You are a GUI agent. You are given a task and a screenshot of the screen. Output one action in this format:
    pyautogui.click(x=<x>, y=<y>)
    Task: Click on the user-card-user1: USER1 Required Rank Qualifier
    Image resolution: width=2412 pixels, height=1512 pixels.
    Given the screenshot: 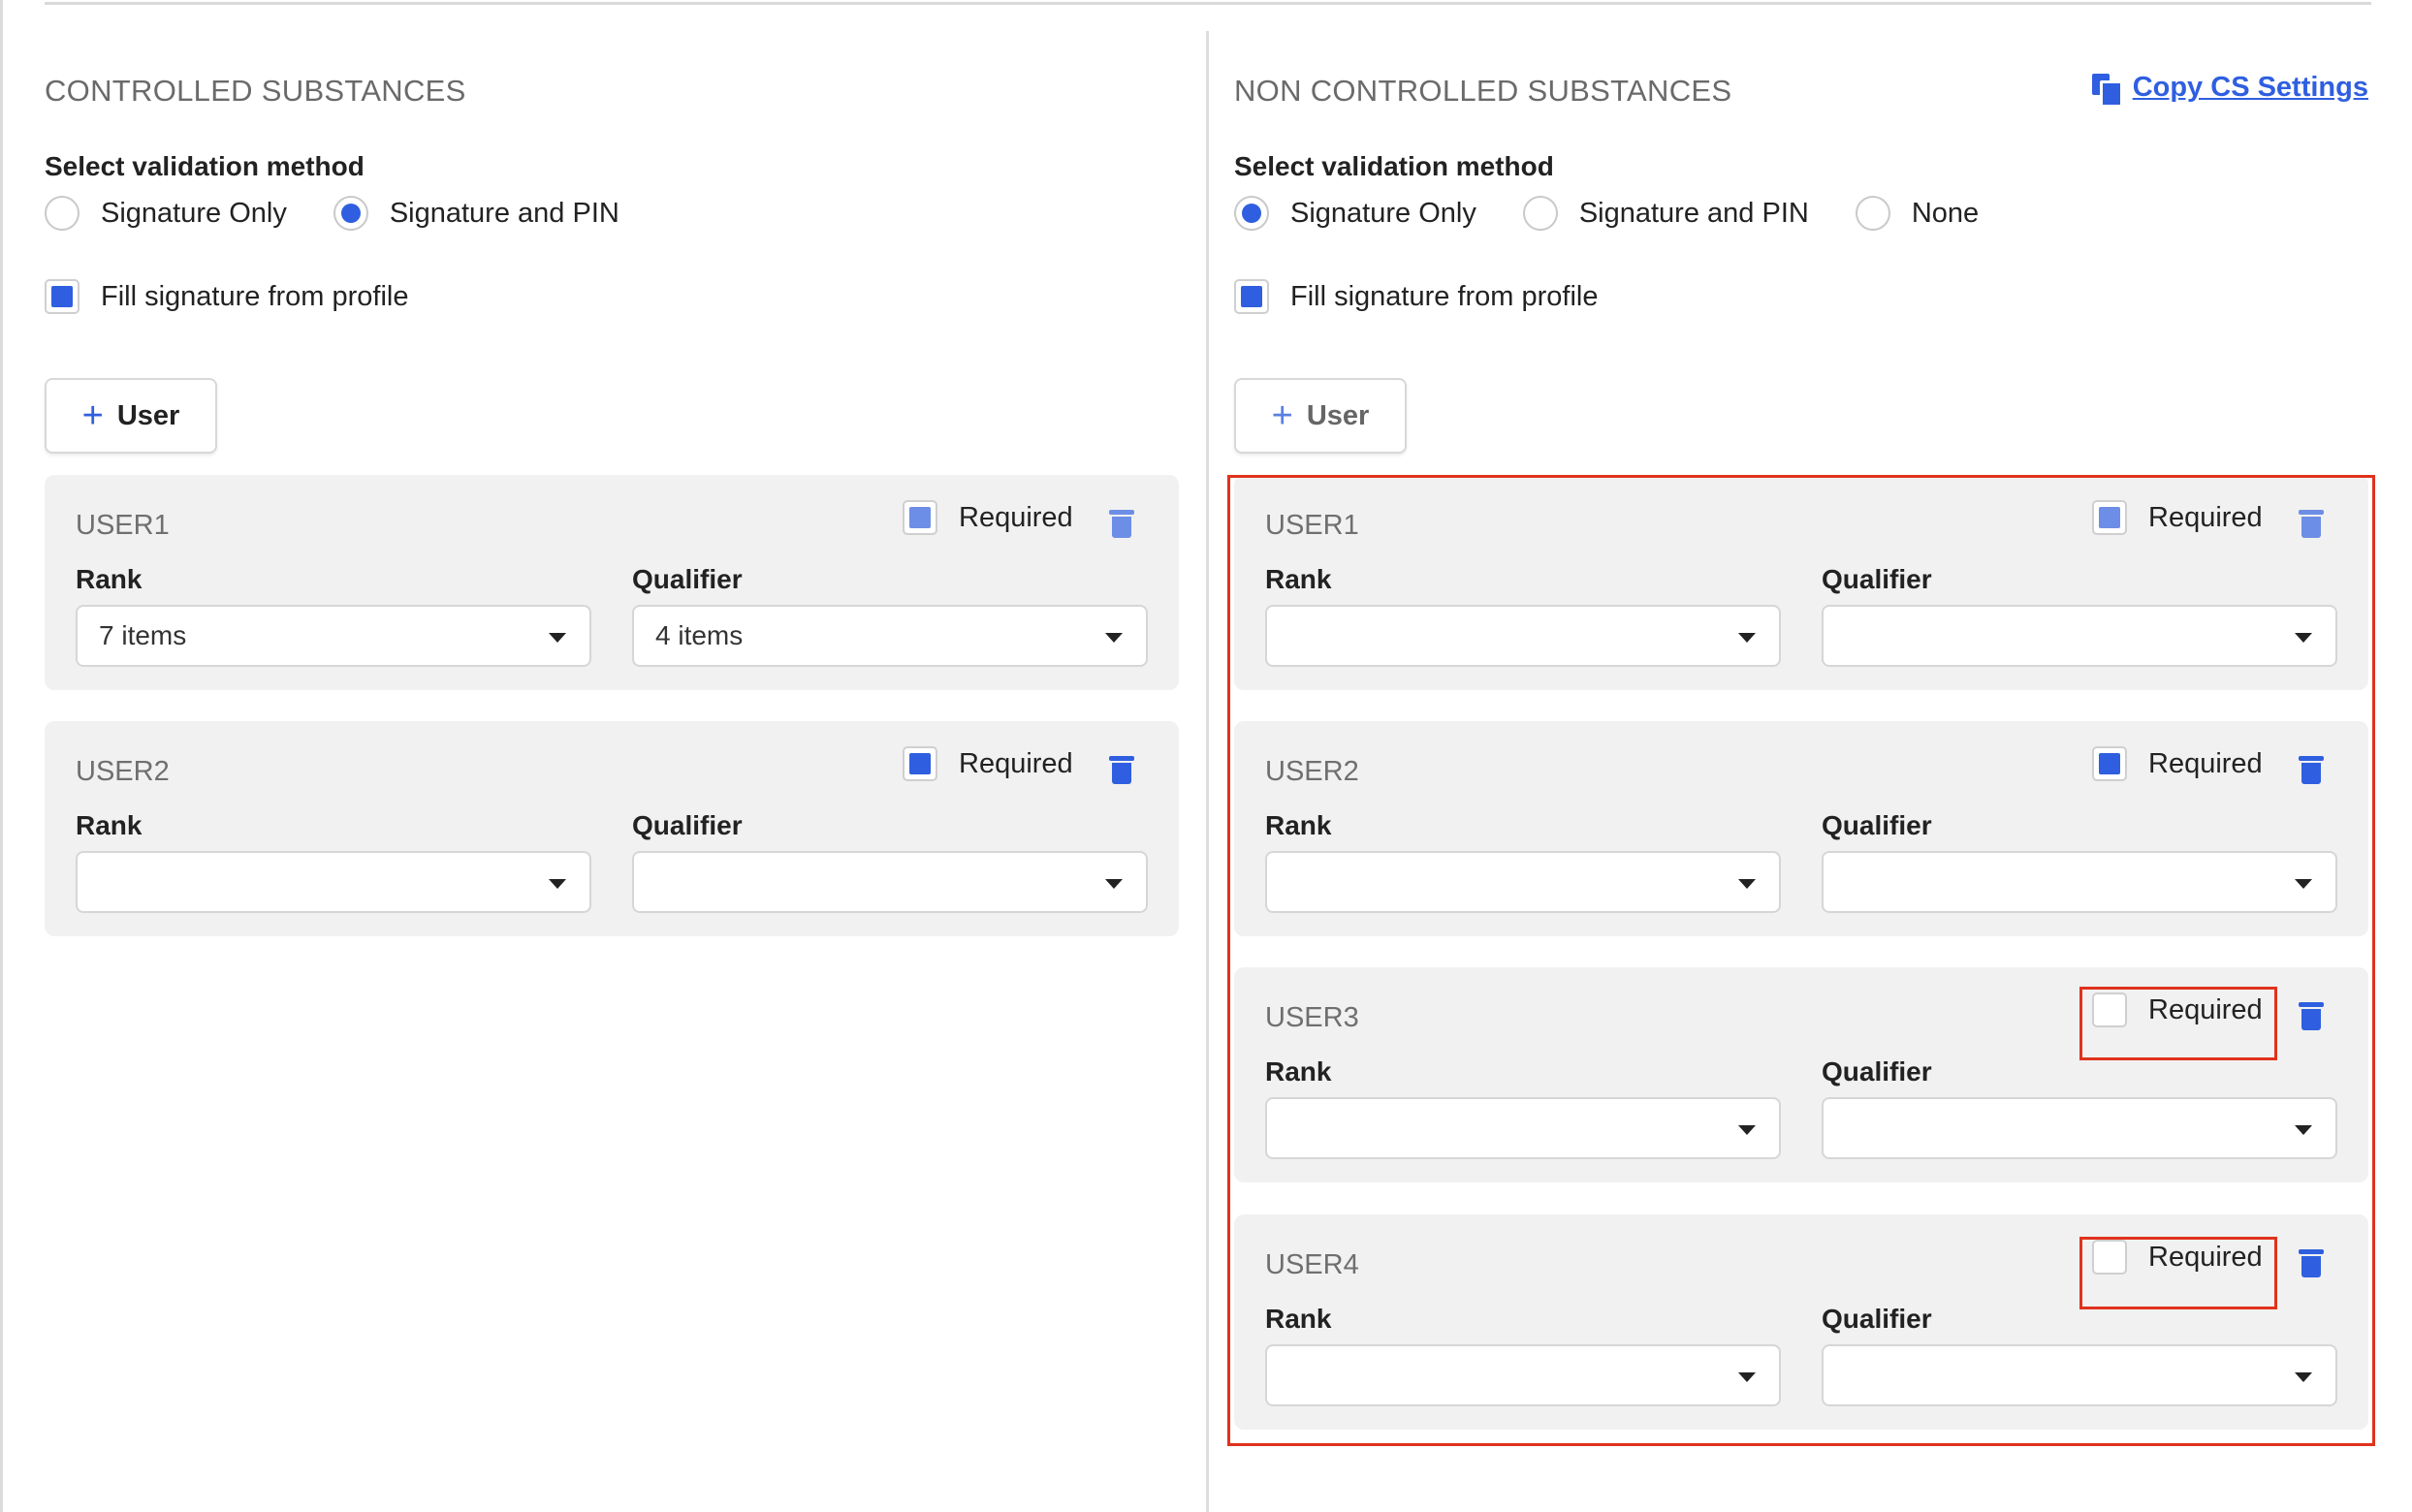 What is the action you would take?
    pyautogui.click(x=1801, y=583)
    